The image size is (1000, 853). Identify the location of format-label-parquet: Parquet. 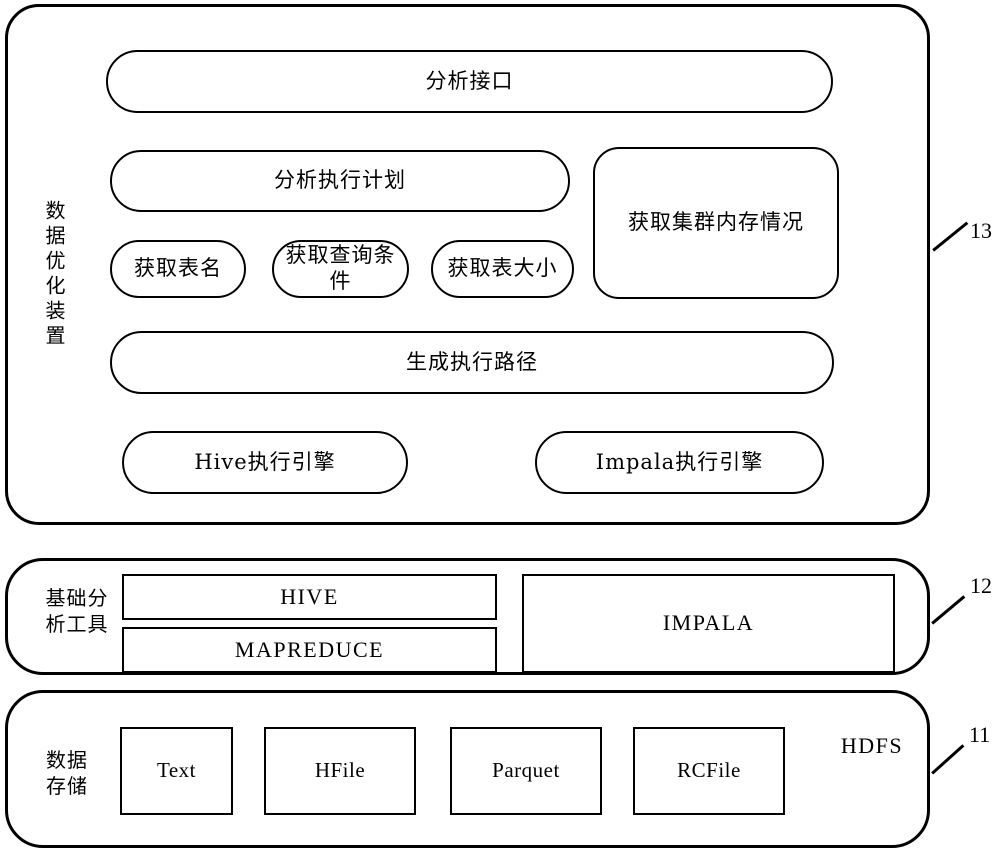
(526, 770).